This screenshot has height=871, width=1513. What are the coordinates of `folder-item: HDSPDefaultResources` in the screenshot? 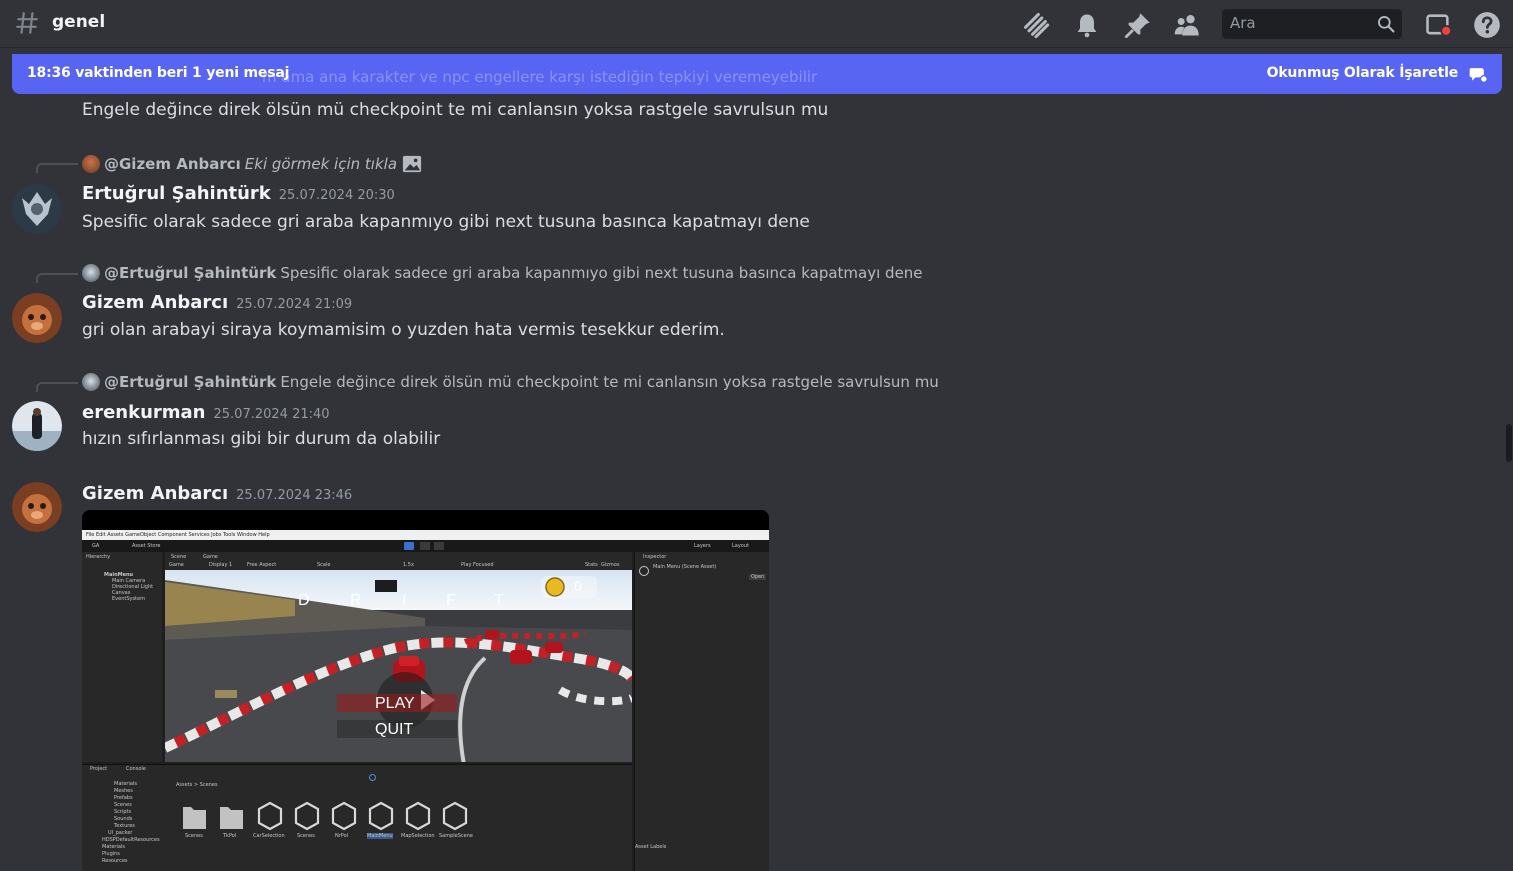 It's located at (131, 840).